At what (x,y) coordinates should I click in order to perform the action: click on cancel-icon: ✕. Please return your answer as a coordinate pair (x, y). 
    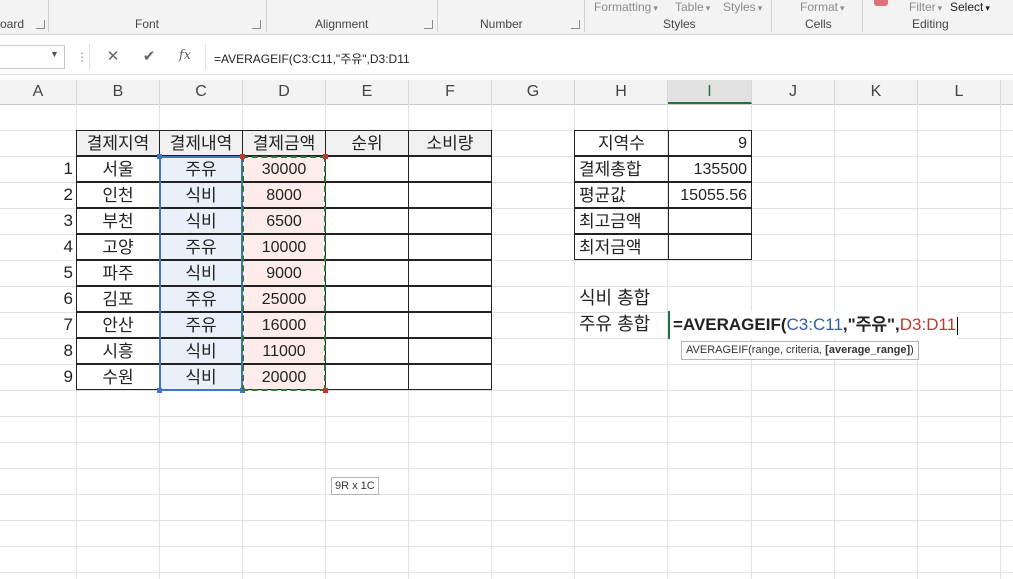
    Looking at the image, I should click on (113, 56).